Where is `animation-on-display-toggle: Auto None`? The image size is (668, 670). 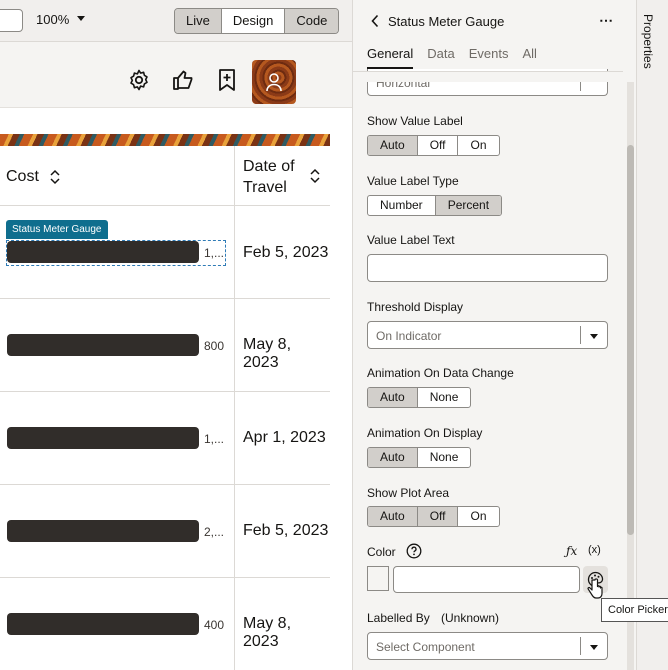 animation-on-display-toggle: Auto None is located at coordinates (419, 457).